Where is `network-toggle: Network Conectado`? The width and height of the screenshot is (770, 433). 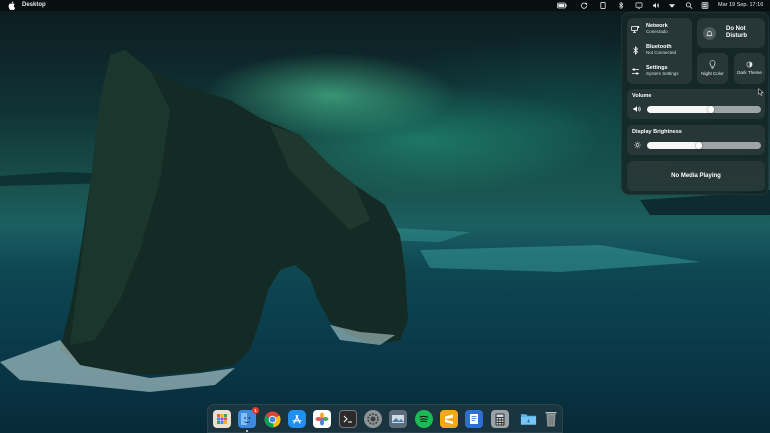
network-toggle: Network Conectado is located at coordinates (661, 29).